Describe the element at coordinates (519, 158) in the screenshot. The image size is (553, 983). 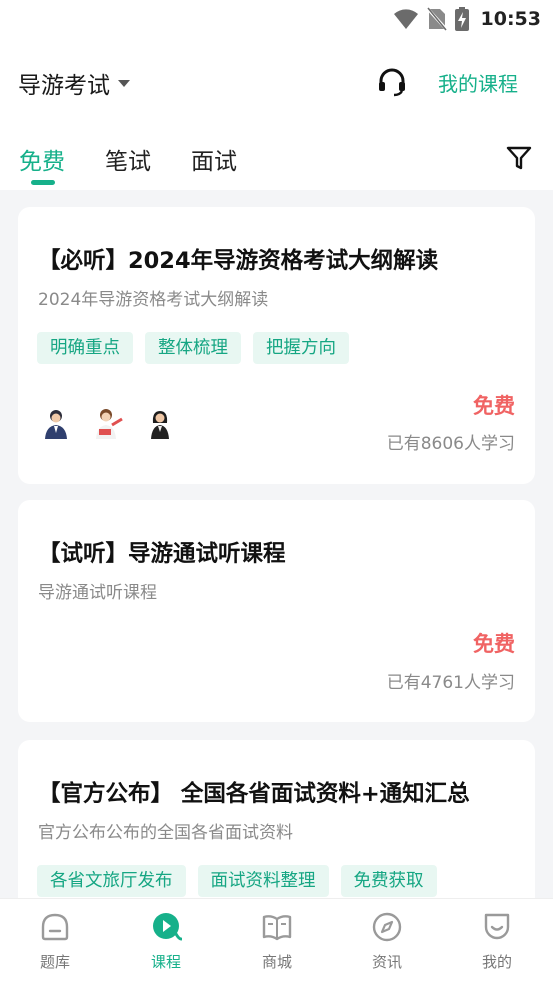
I see `filter-icon` at that location.